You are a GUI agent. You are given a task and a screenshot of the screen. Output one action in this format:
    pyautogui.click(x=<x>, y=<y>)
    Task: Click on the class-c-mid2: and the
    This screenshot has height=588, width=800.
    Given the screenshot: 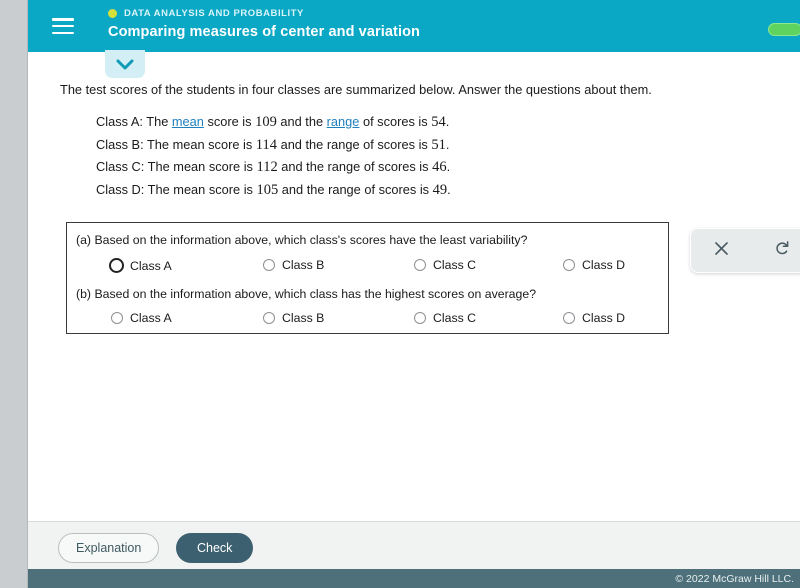 What is the action you would take?
    pyautogui.click(x=302, y=166)
    